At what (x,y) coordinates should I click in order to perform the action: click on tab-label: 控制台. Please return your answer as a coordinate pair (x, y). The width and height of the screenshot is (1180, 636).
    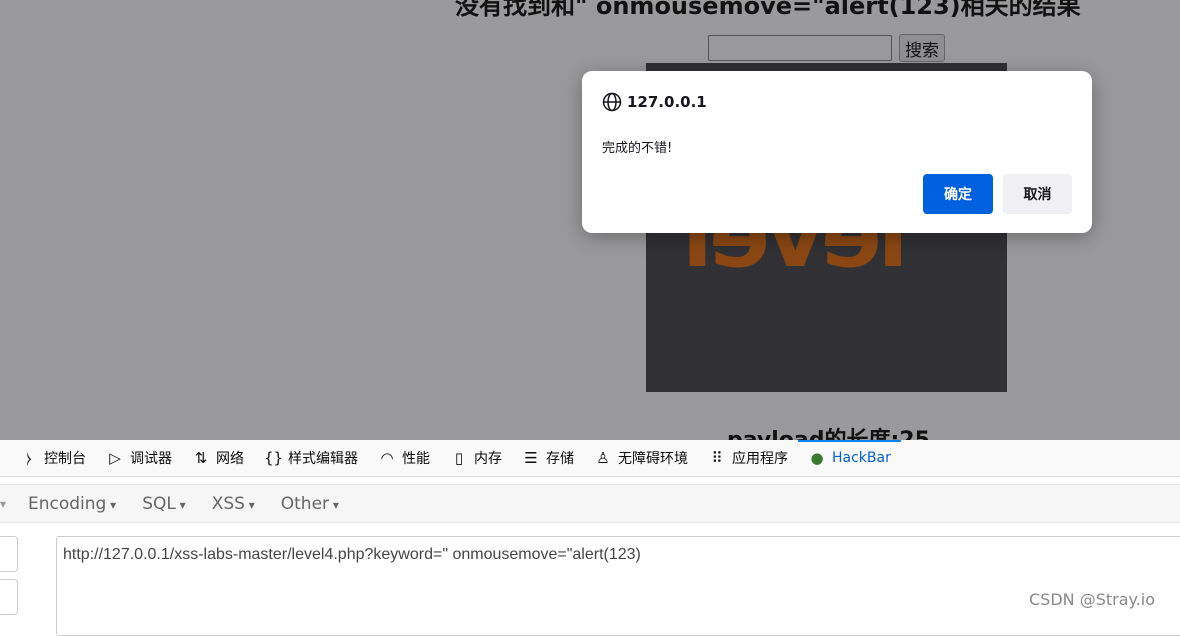
    Looking at the image, I should click on (65, 459).